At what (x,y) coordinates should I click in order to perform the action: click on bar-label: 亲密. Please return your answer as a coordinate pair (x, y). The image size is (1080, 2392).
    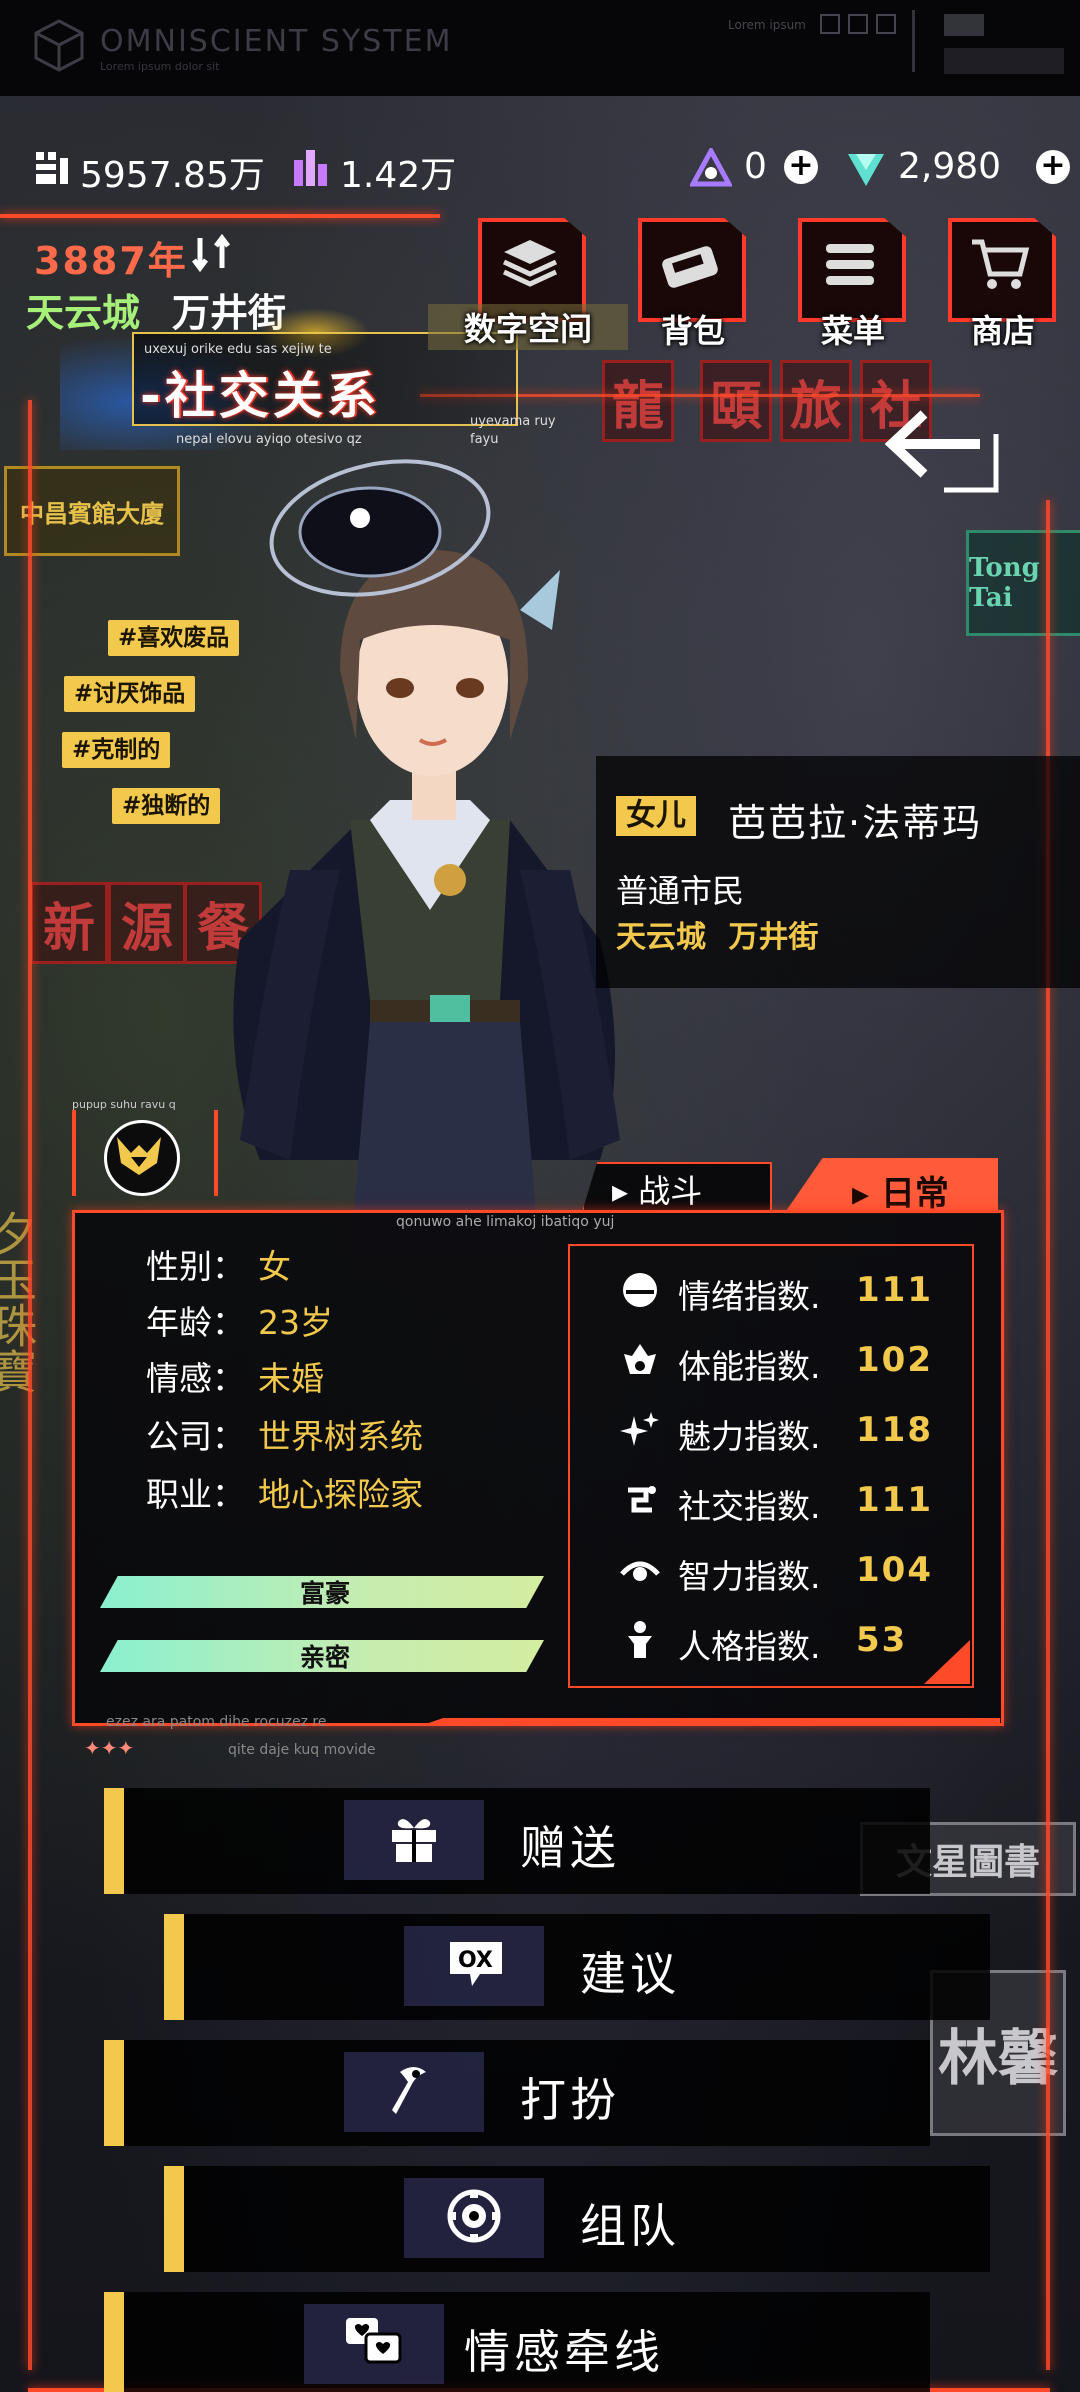
    Looking at the image, I should click on (324, 1657).